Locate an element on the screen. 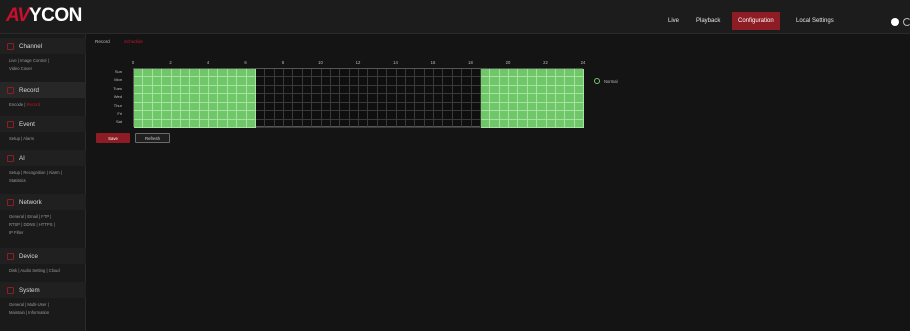 The width and height of the screenshot is (910, 331). help-icon is located at coordinates (895, 22).